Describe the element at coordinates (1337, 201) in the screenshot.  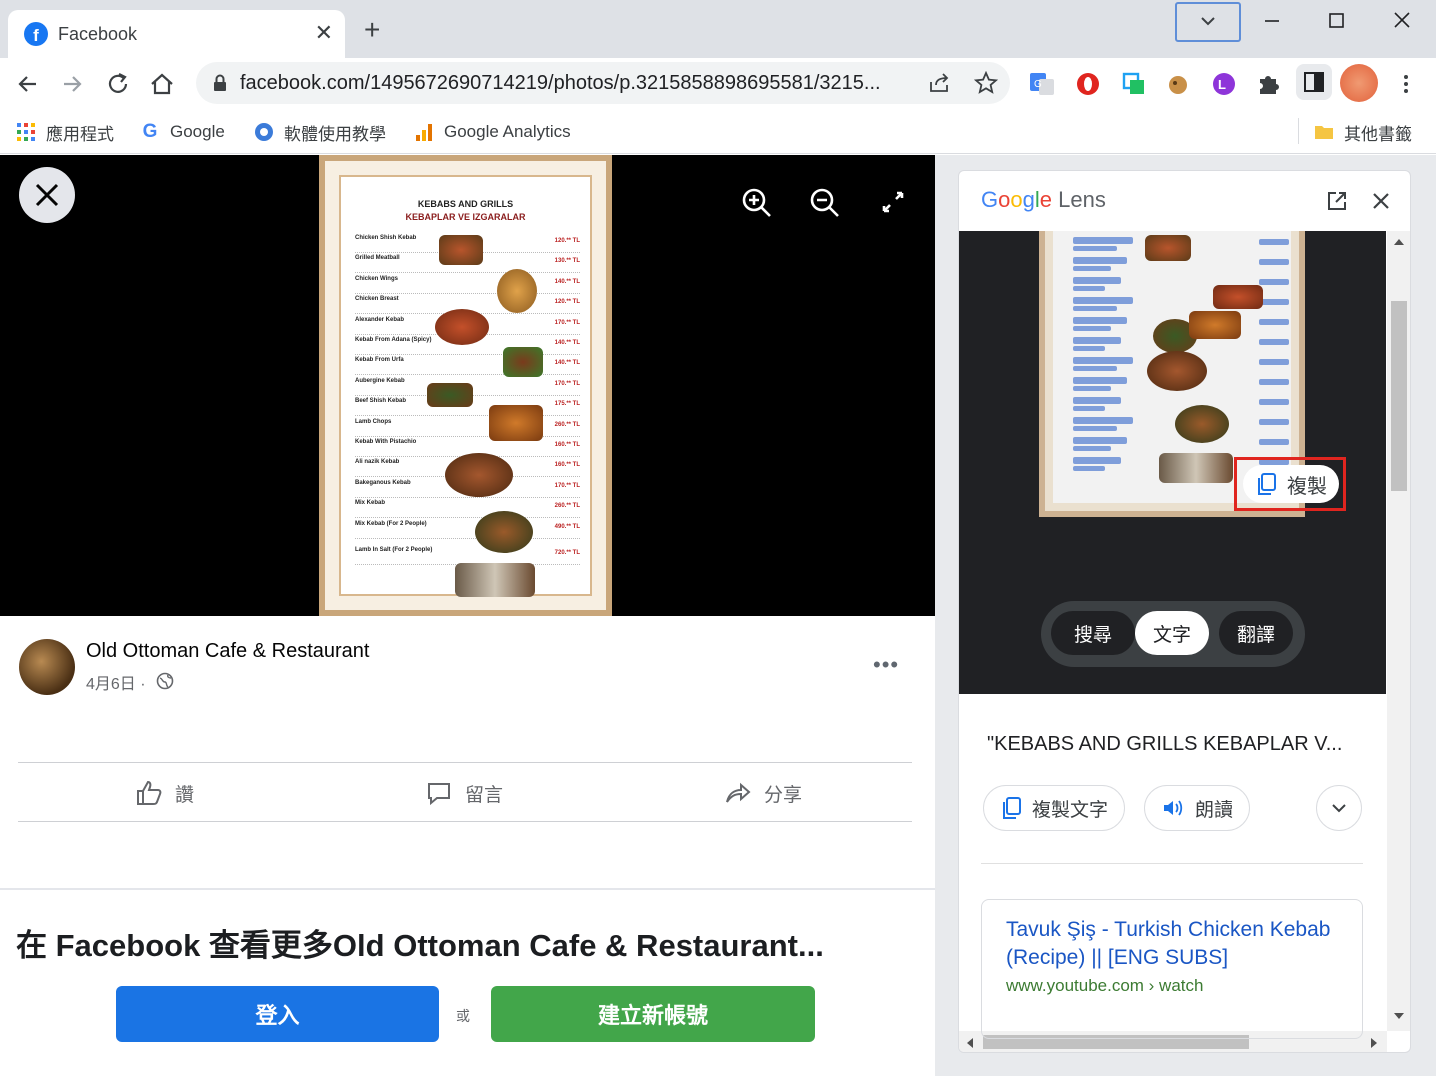
I see `open-new-tab-icon` at that location.